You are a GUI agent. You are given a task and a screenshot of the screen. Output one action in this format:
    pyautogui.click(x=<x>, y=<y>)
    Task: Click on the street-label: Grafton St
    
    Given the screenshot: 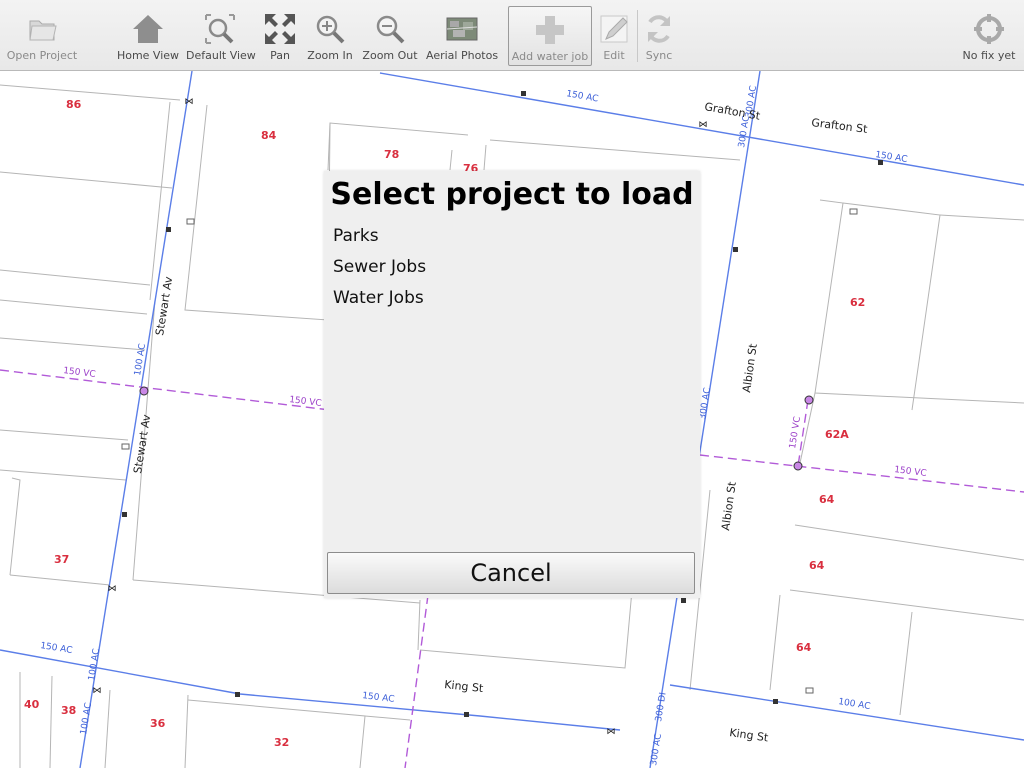 What is the action you would take?
    pyautogui.click(x=840, y=126)
    